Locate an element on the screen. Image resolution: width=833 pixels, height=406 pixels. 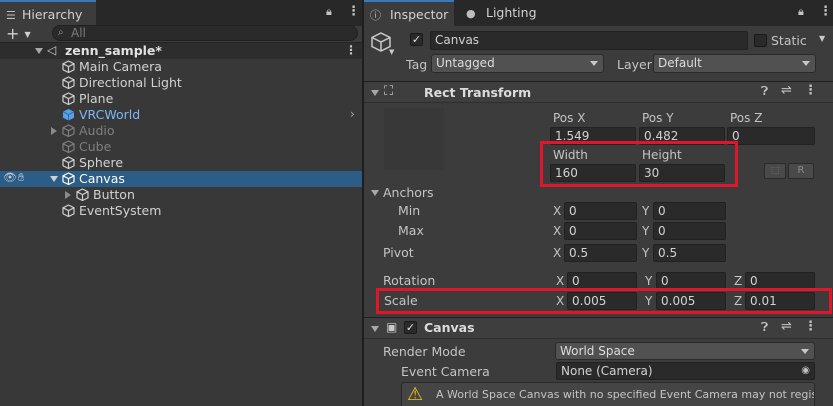
lighting-icon: ● is located at coordinates (471, 13).